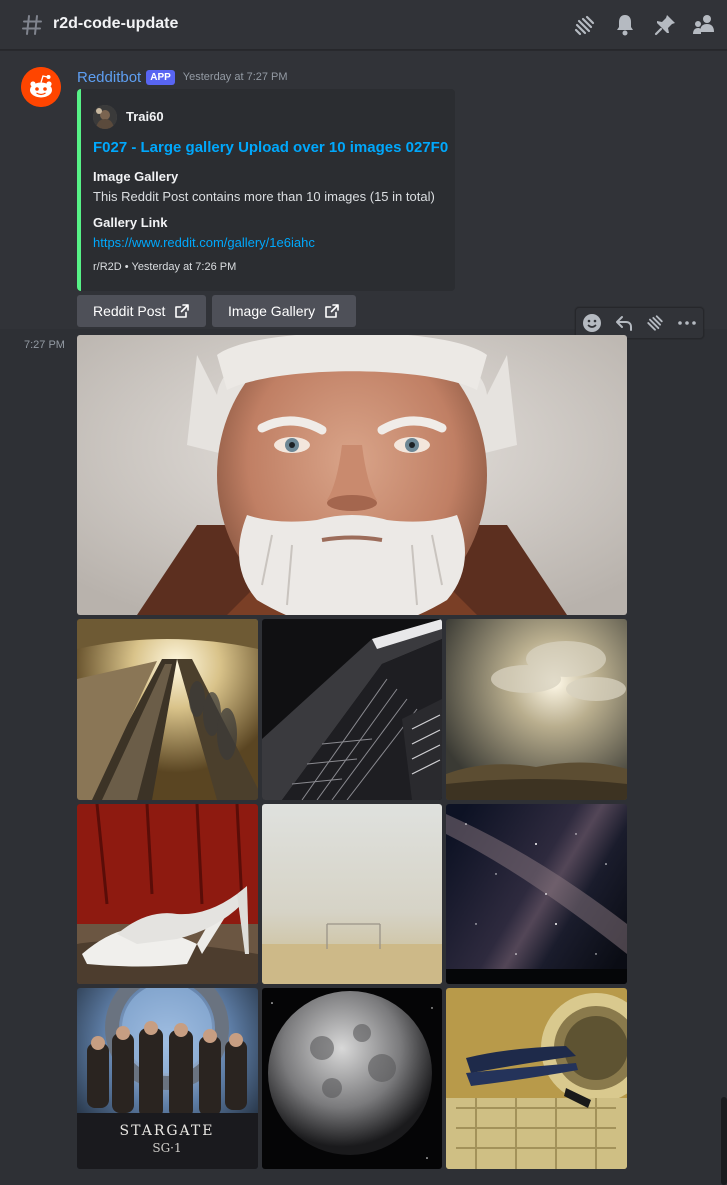 The width and height of the screenshot is (727, 1185). Describe the element at coordinates (625, 25) in the screenshot. I see `bell-icon` at that location.